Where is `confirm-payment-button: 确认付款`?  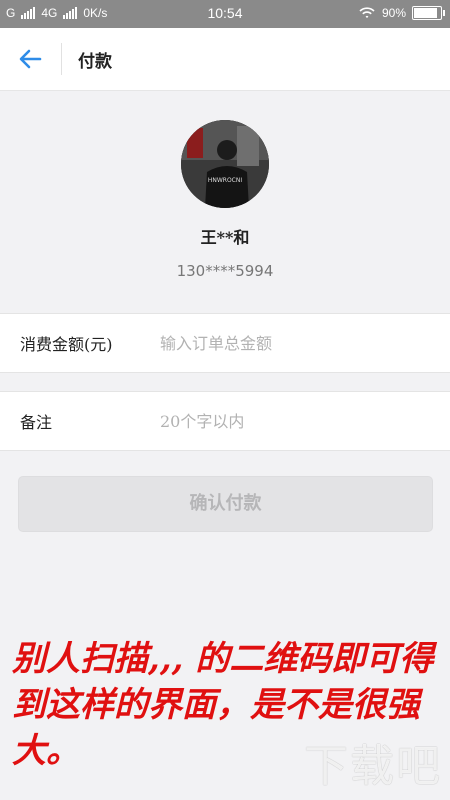
confirm-payment-button: 确认付款 is located at coordinates (225, 504).